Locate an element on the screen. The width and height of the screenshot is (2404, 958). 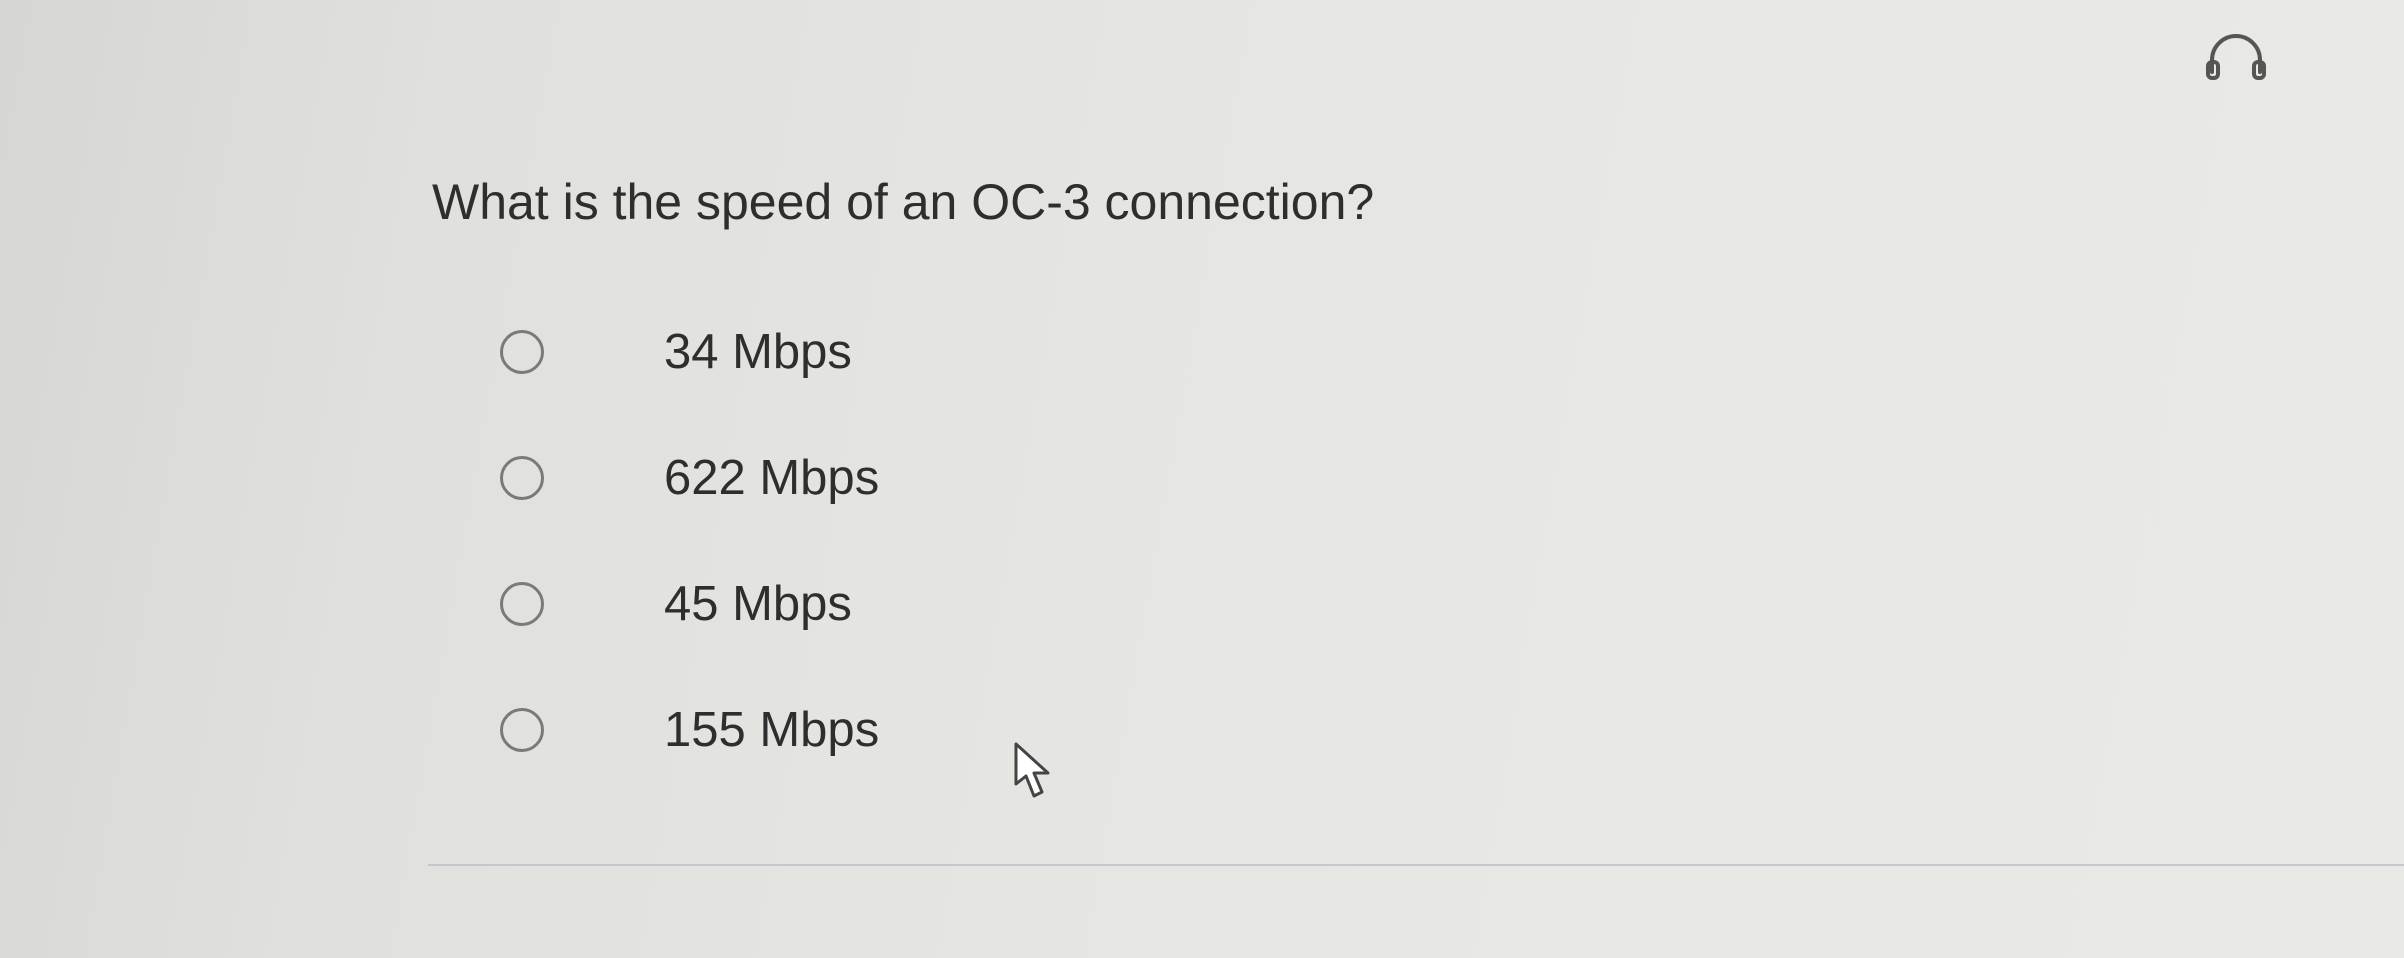
answer-options: 34 Mbps 622 Mbps 45 Mbps 155 Mbps is located at coordinates (689, 557).